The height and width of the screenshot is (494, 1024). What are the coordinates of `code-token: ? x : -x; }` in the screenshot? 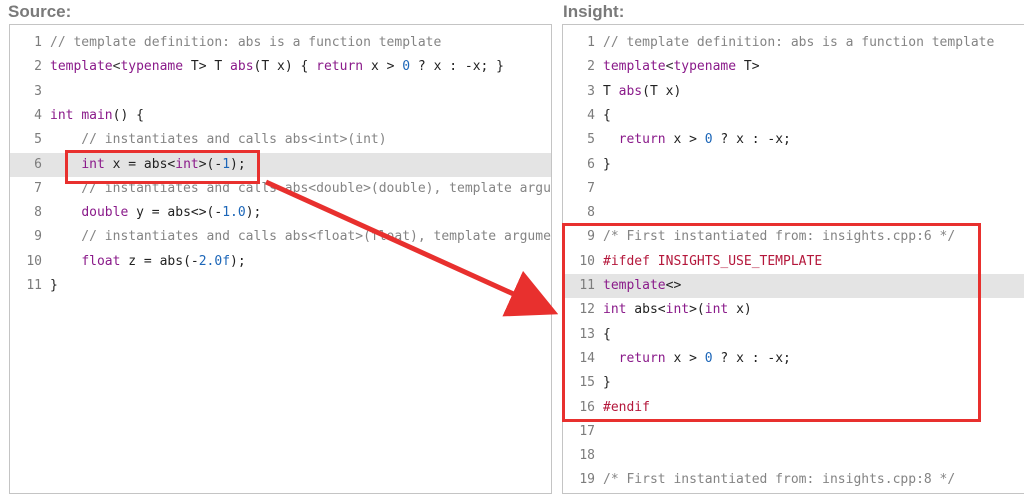 It's located at (457, 67).